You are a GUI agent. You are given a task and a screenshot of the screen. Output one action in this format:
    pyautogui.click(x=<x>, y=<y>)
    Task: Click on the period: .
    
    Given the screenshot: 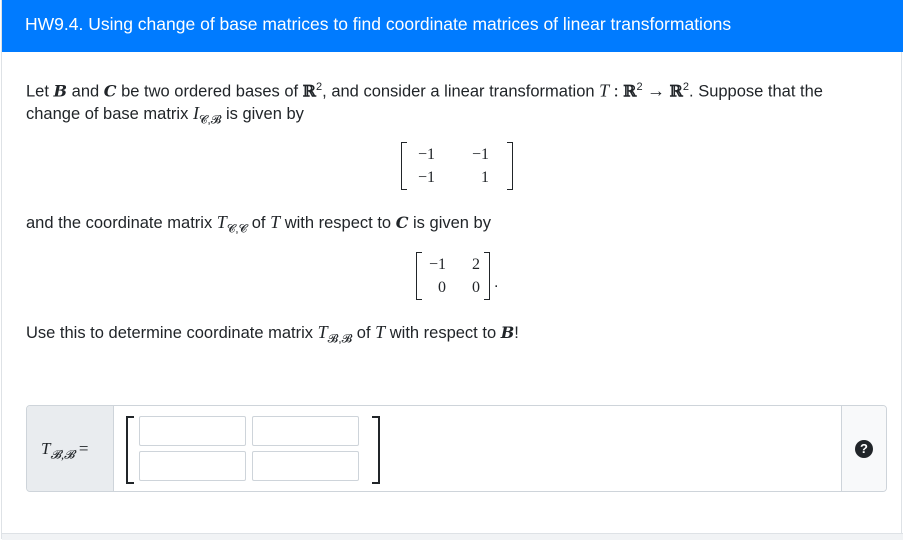 What is the action you would take?
    pyautogui.click(x=496, y=282)
    